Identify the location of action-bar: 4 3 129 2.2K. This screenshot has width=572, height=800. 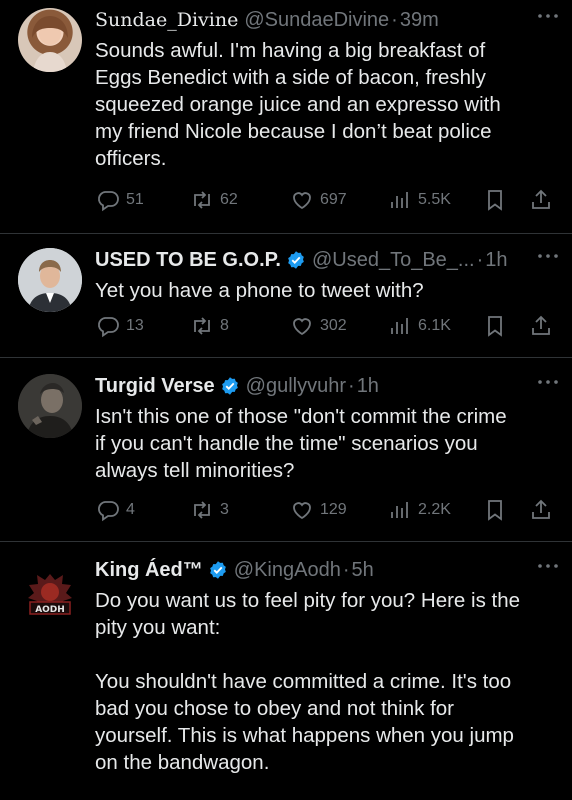
(286, 510).